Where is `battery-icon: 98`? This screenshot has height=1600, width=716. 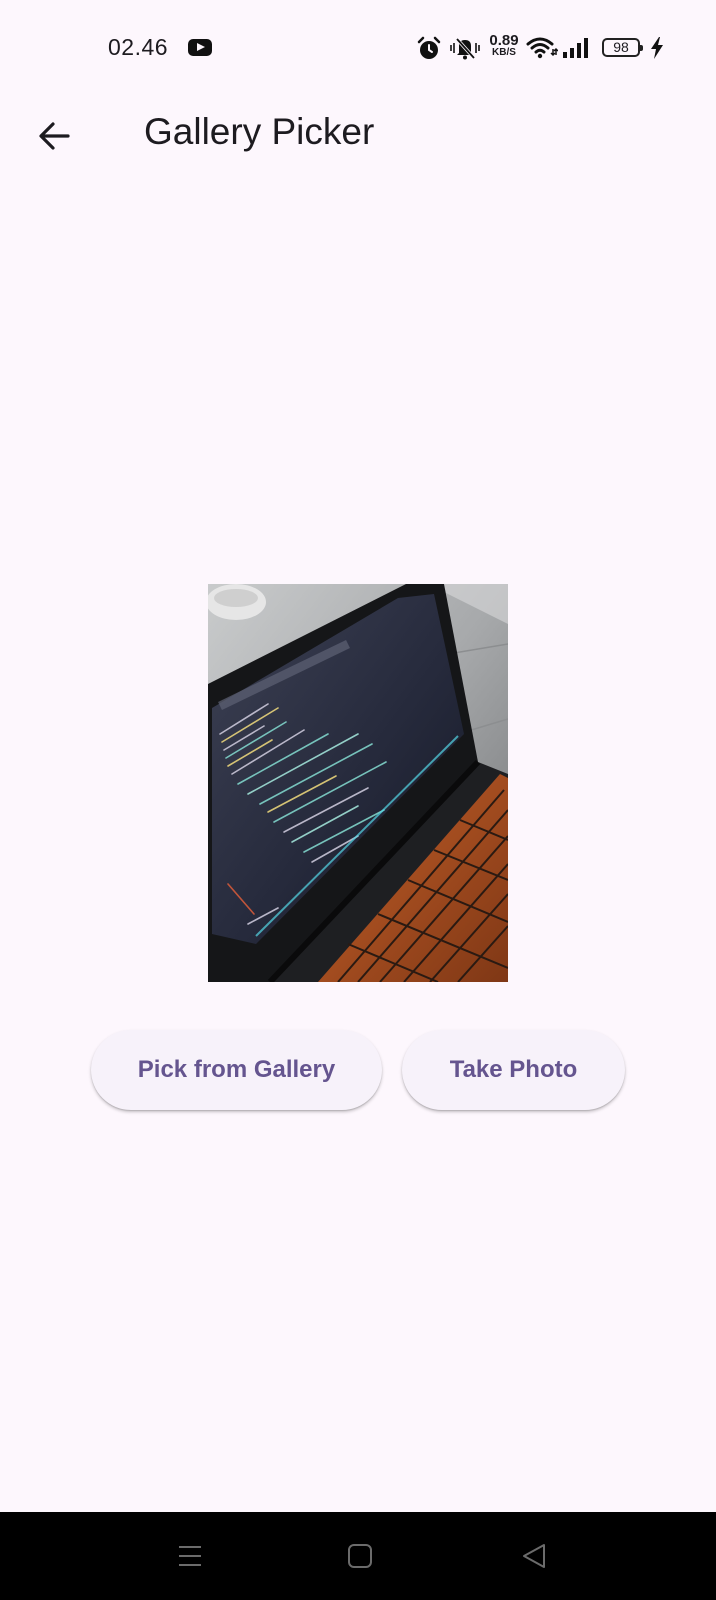 battery-icon: 98 is located at coordinates (622, 47).